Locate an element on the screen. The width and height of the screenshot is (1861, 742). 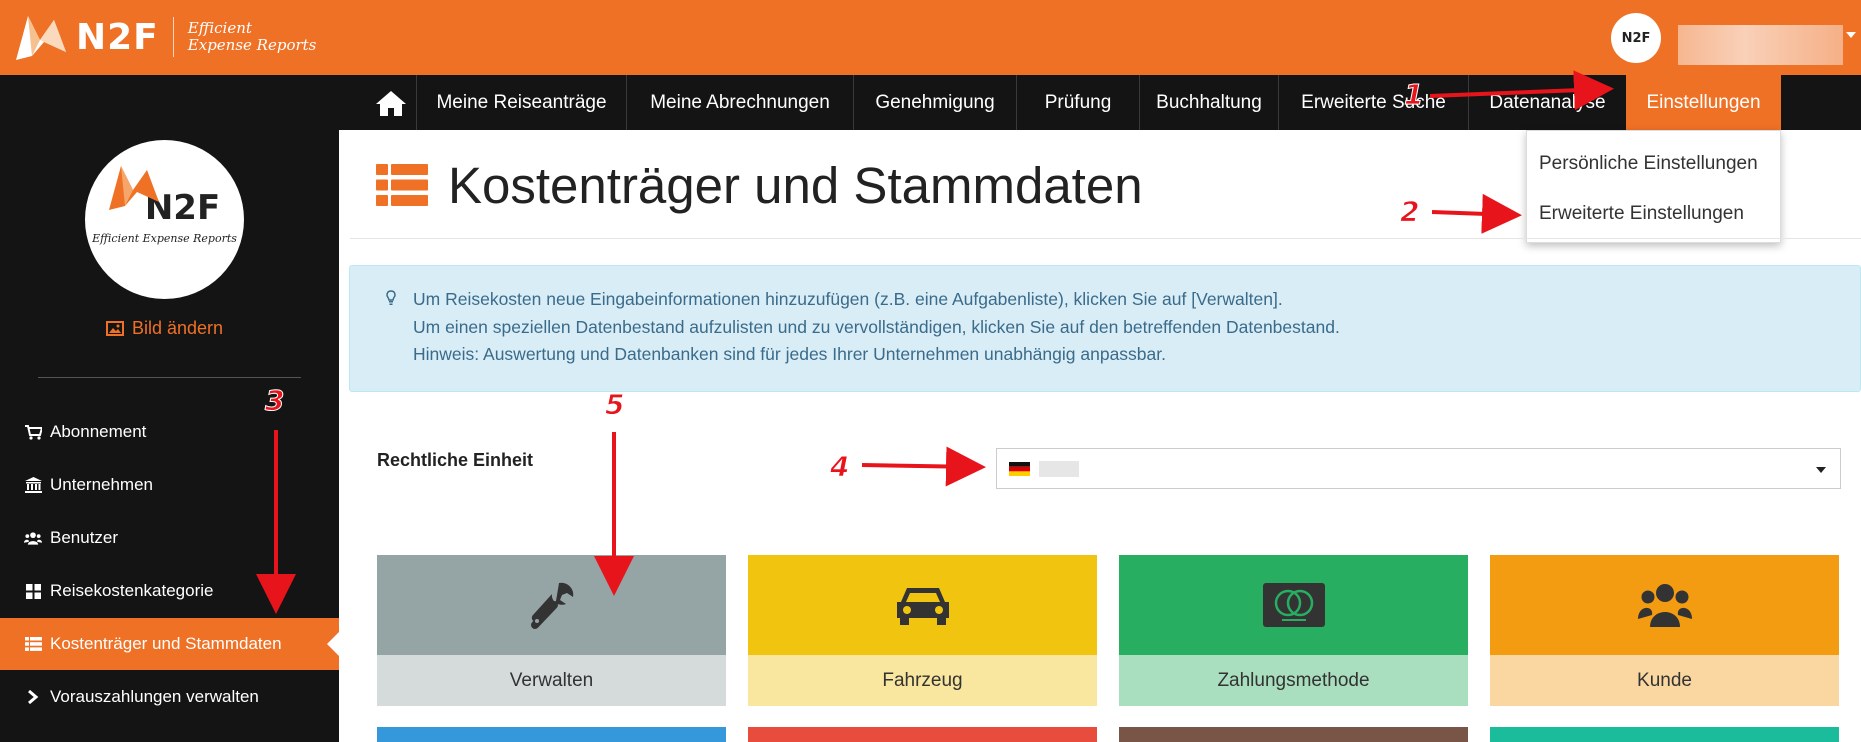
nav-item-genehmigung: Genehmigung is located at coordinates (934, 102).